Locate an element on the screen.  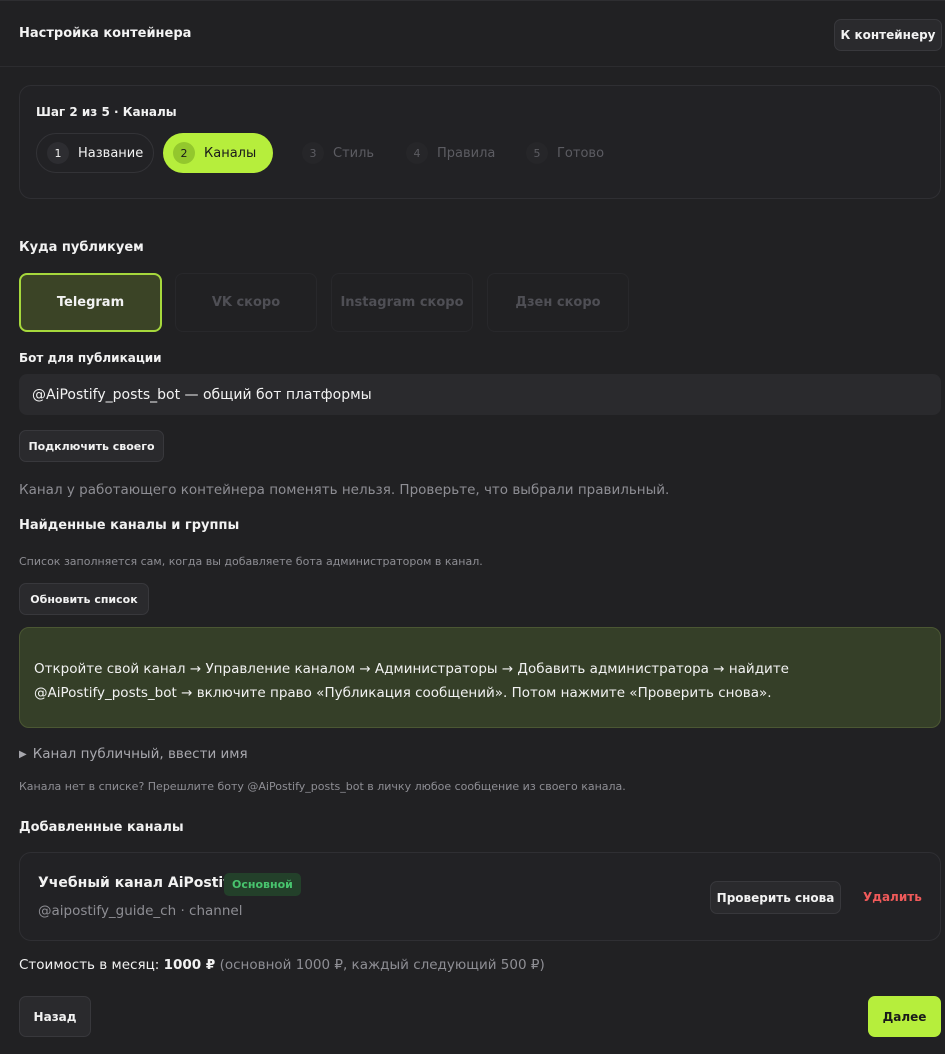
step-number: 1 is located at coordinates (58, 153).